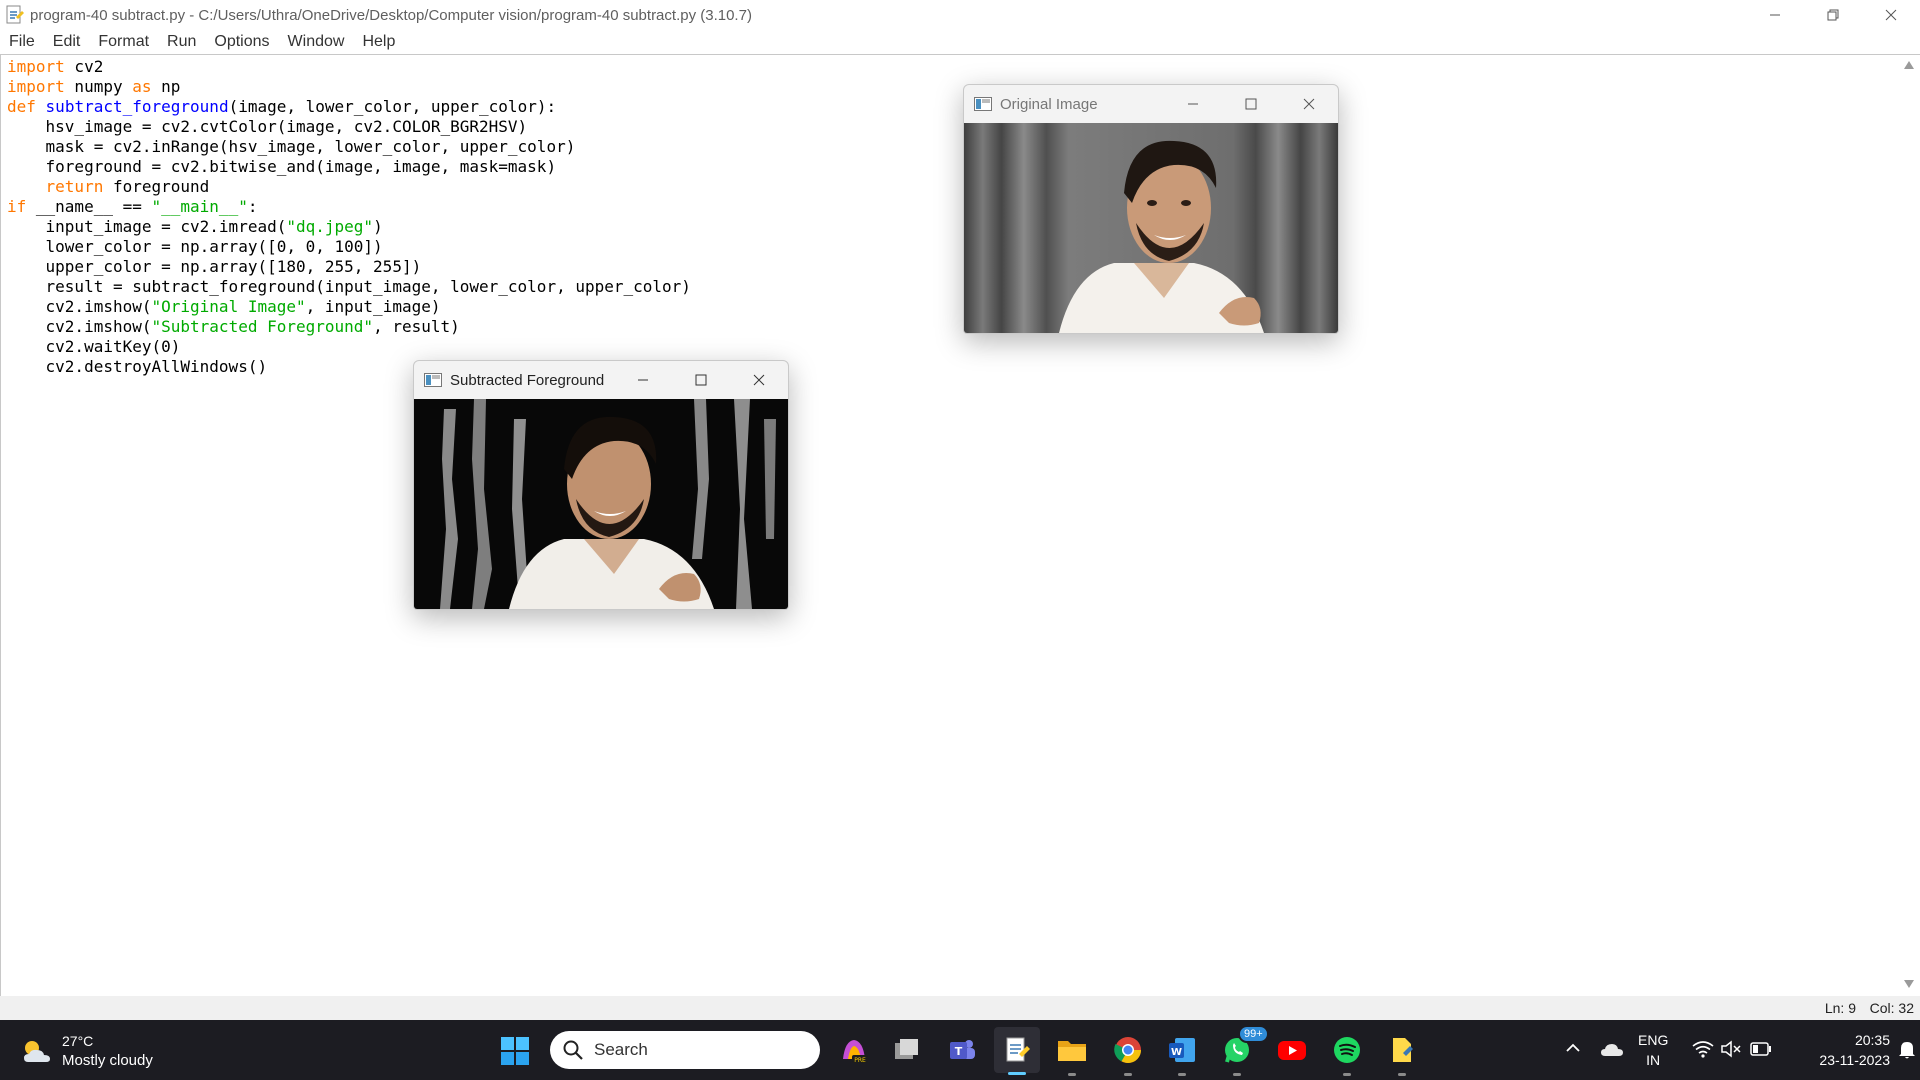 This screenshot has width=1920, height=1080. I want to click on original-maximize-button, so click(1251, 104).